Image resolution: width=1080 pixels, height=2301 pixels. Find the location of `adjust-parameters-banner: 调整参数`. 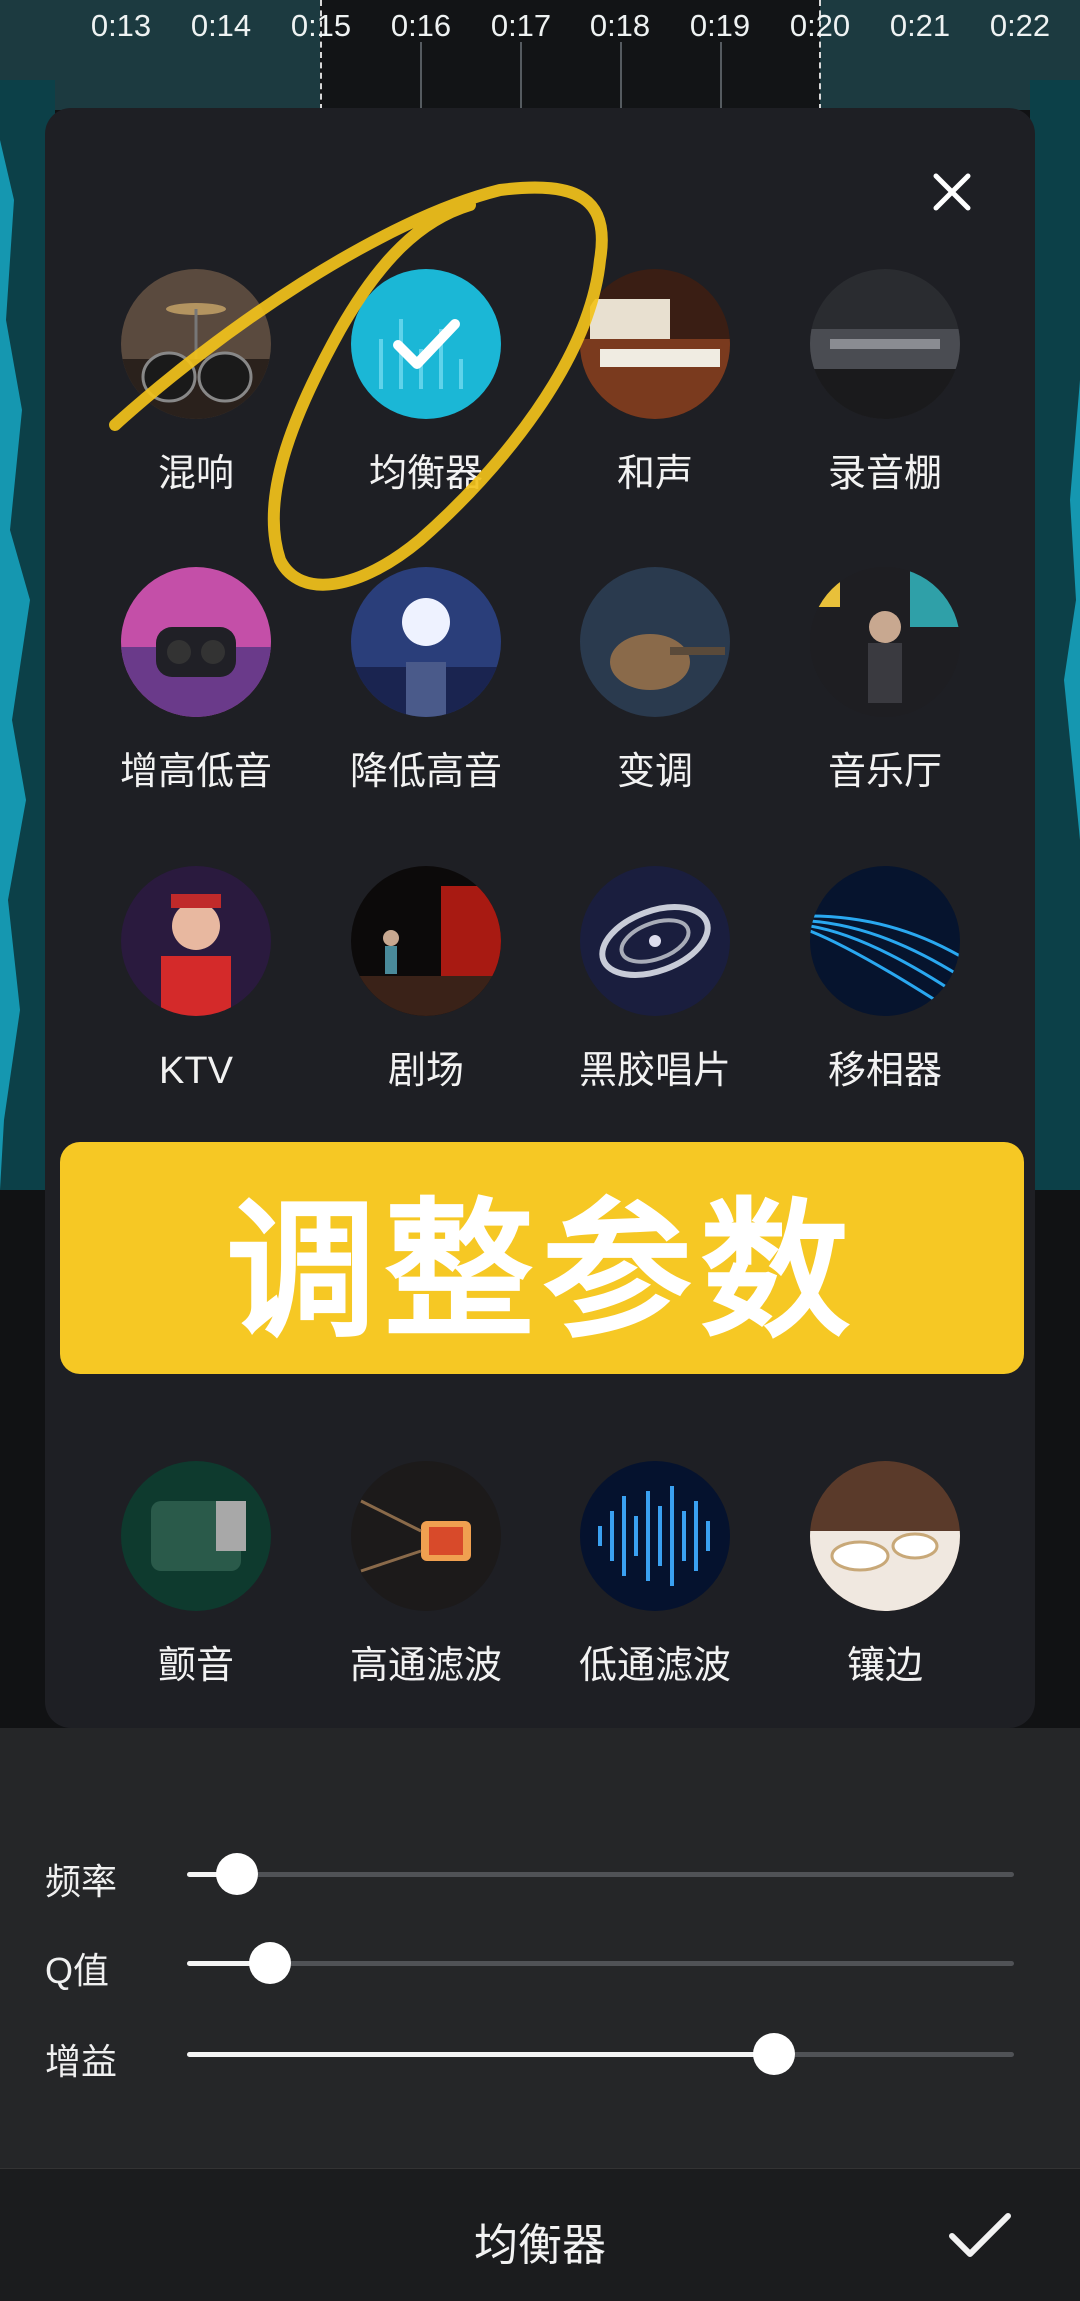

adjust-parameters-banner: 调整参数 is located at coordinates (542, 1258).